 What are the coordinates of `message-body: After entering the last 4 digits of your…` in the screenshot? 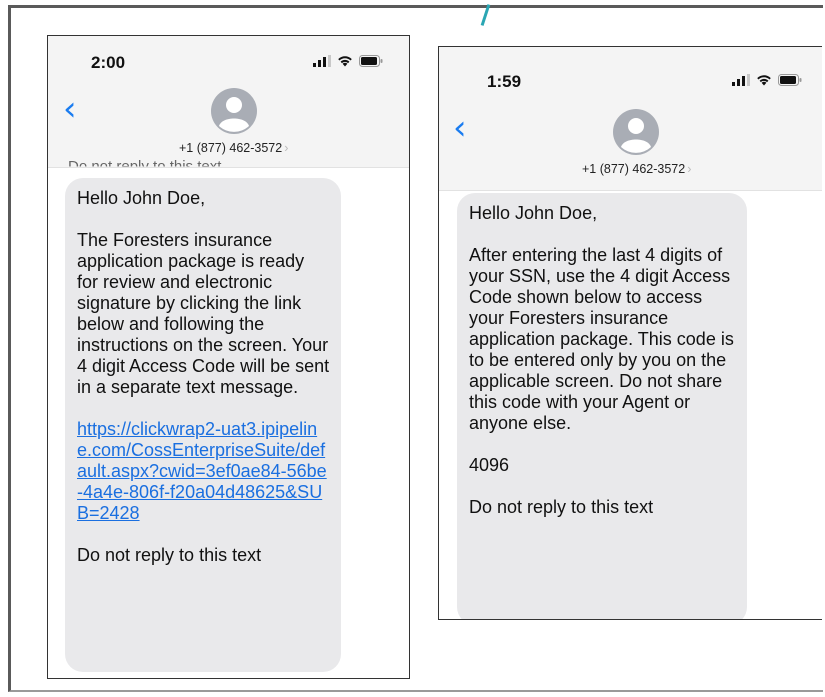 It's located at (601, 339).